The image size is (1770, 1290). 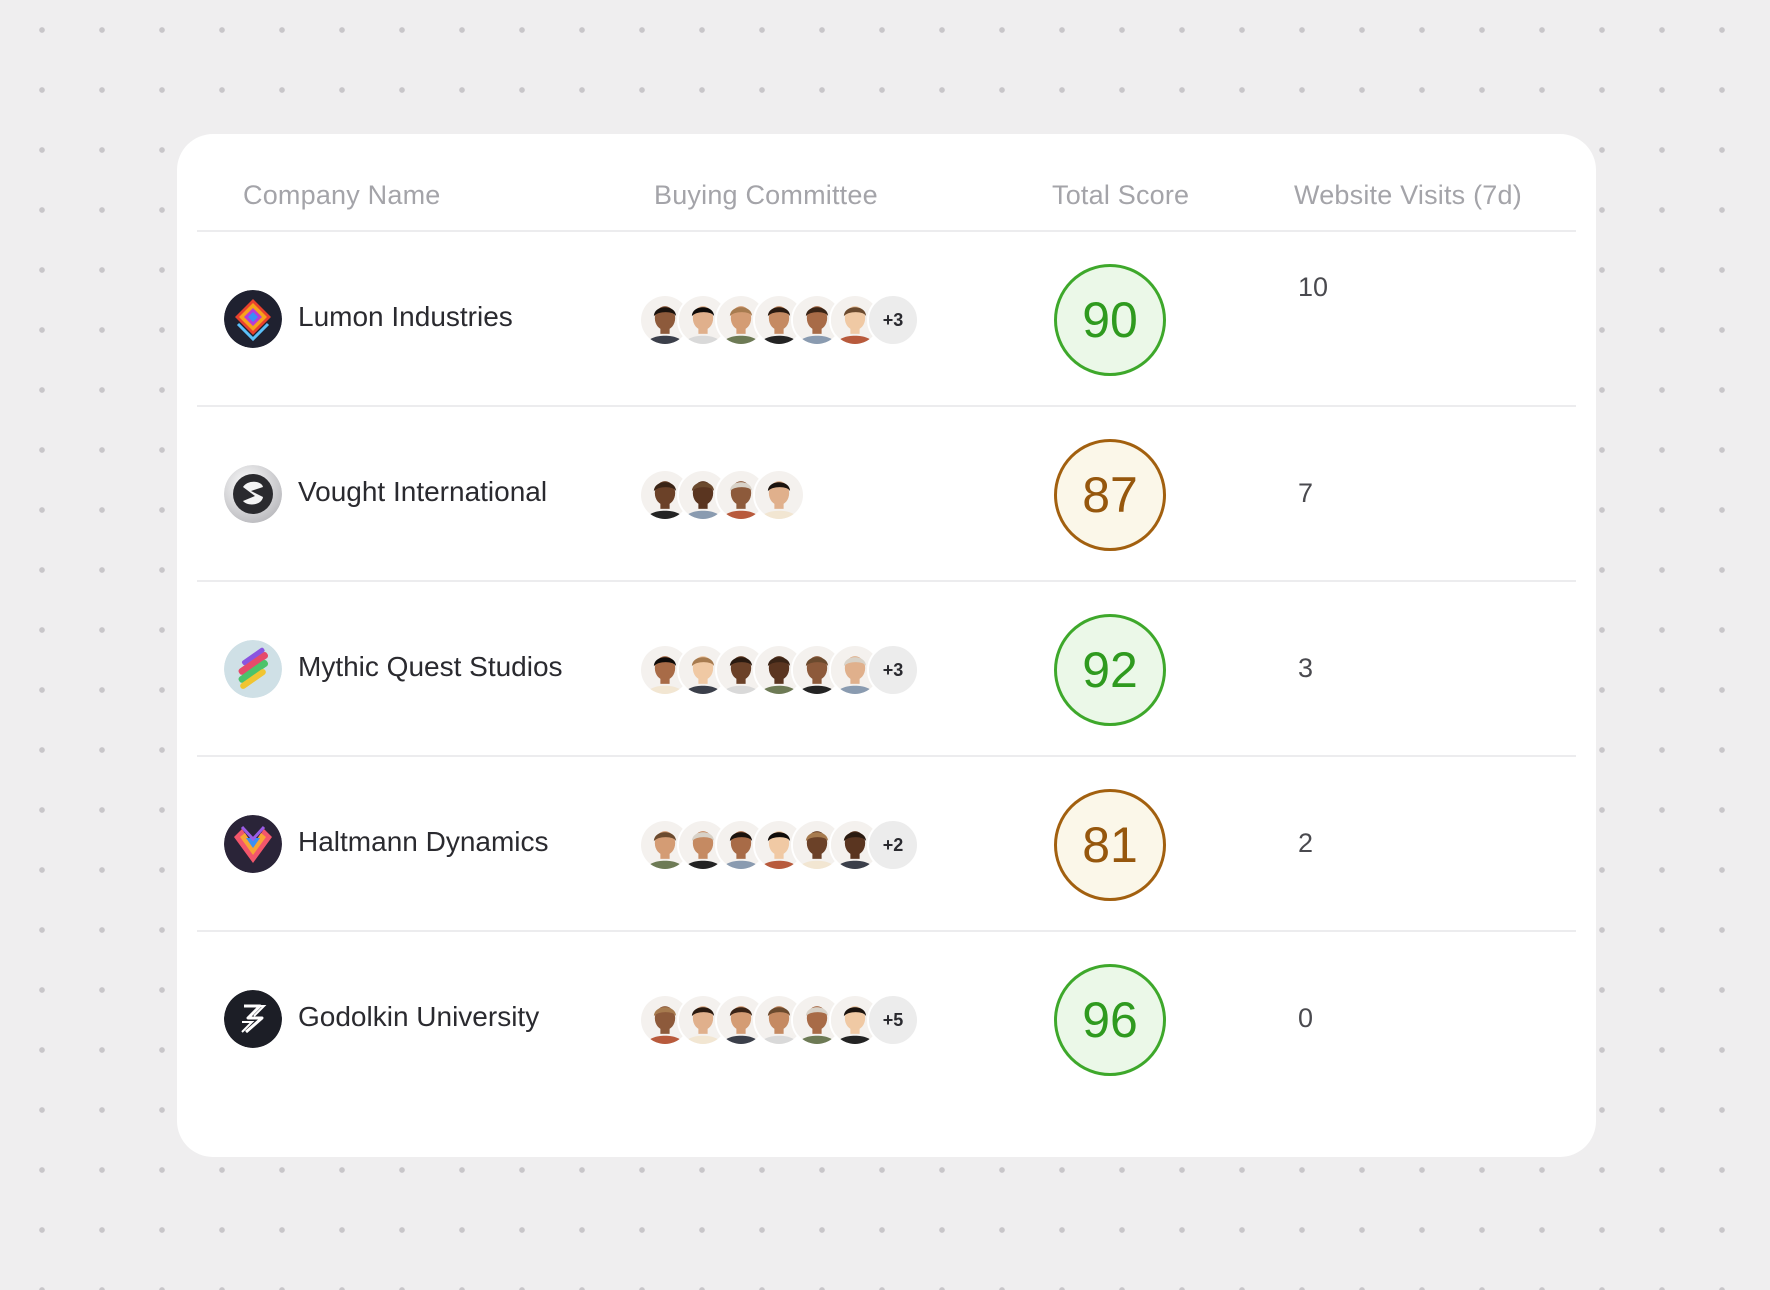 What do you see at coordinates (430, 667) in the screenshot?
I see `company-name: Mythic Quest Studios` at bounding box center [430, 667].